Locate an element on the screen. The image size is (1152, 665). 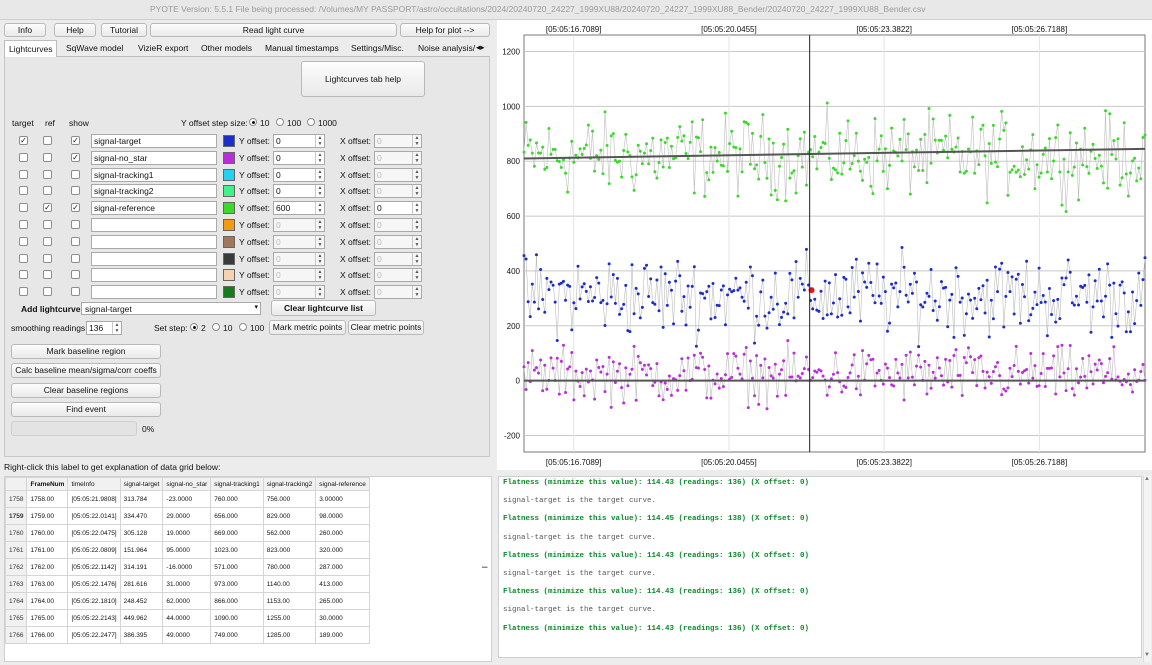
grid-cell: 31.0000 is located at coordinates (187, 584).